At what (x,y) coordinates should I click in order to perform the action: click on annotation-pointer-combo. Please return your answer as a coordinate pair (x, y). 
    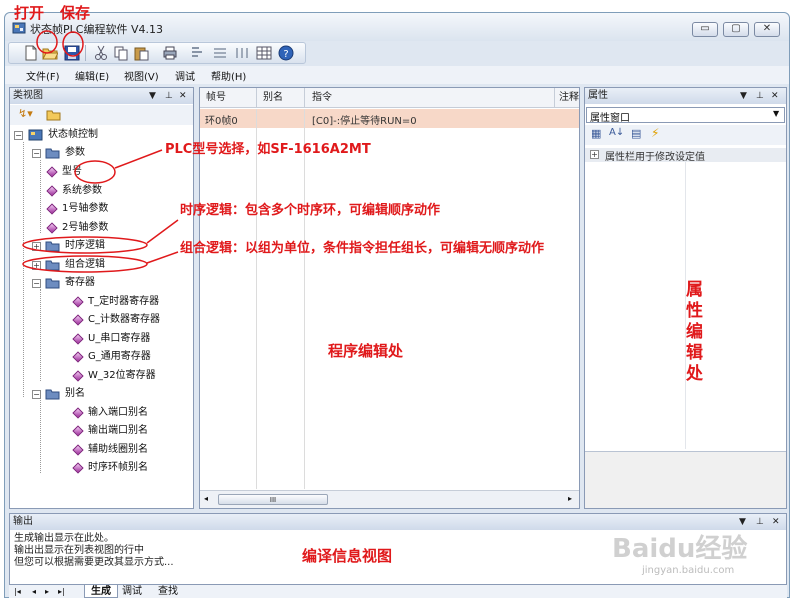
    Looking at the image, I should click on (162, 257).